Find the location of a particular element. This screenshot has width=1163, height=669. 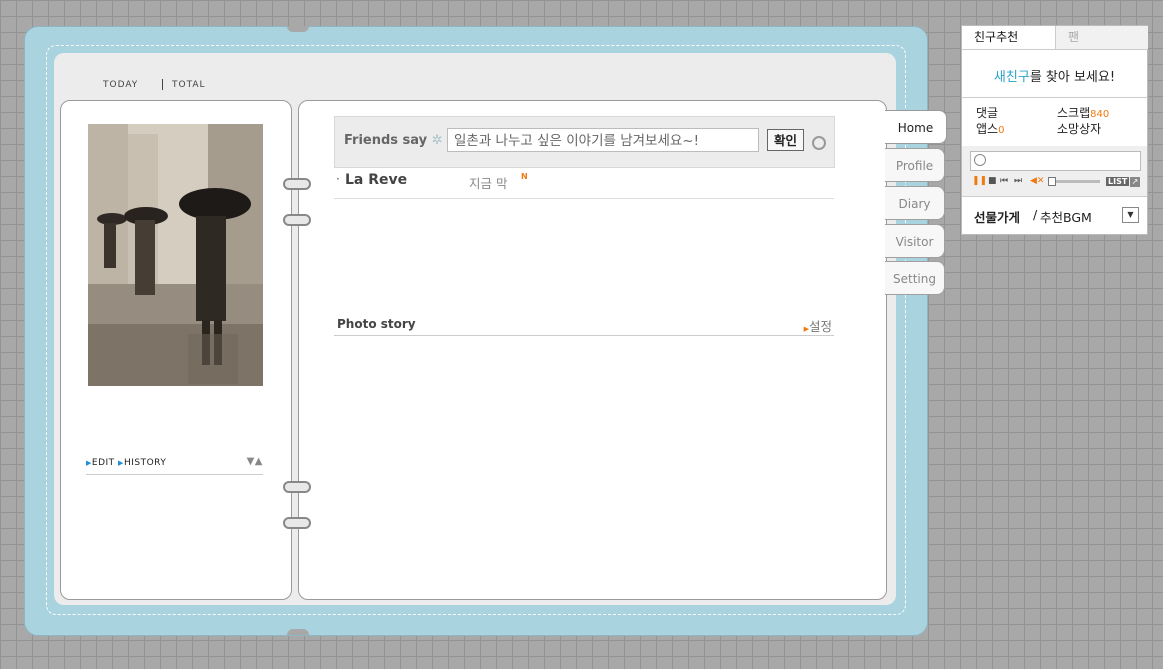

today-label: TODAY is located at coordinates (121, 85).